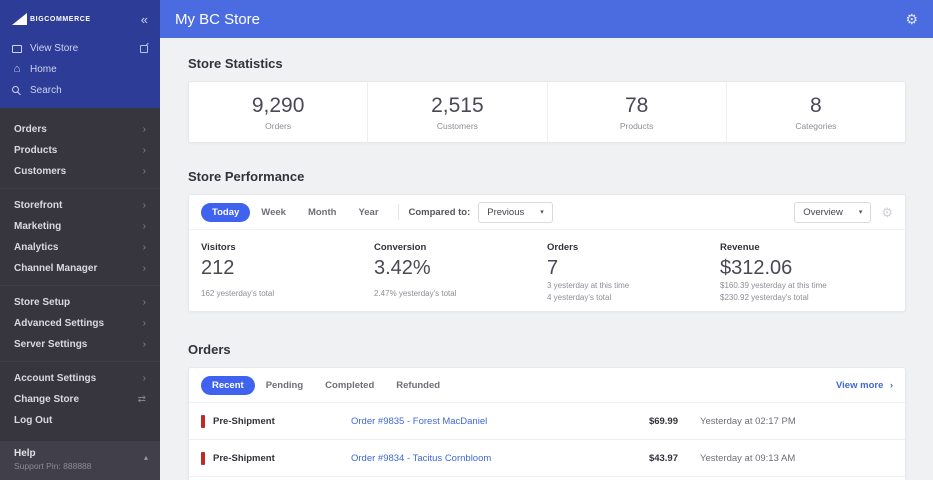 This screenshot has width=933, height=480. Describe the element at coordinates (80, 226) in the screenshot. I see `sidebar-item-marketing: Marketing ›` at that location.